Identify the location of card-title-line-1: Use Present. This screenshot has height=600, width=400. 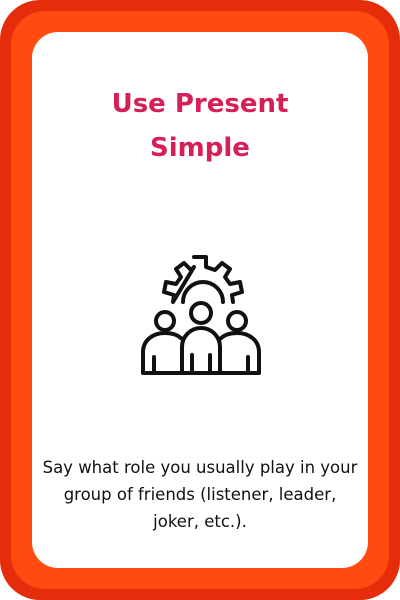
(200, 104).